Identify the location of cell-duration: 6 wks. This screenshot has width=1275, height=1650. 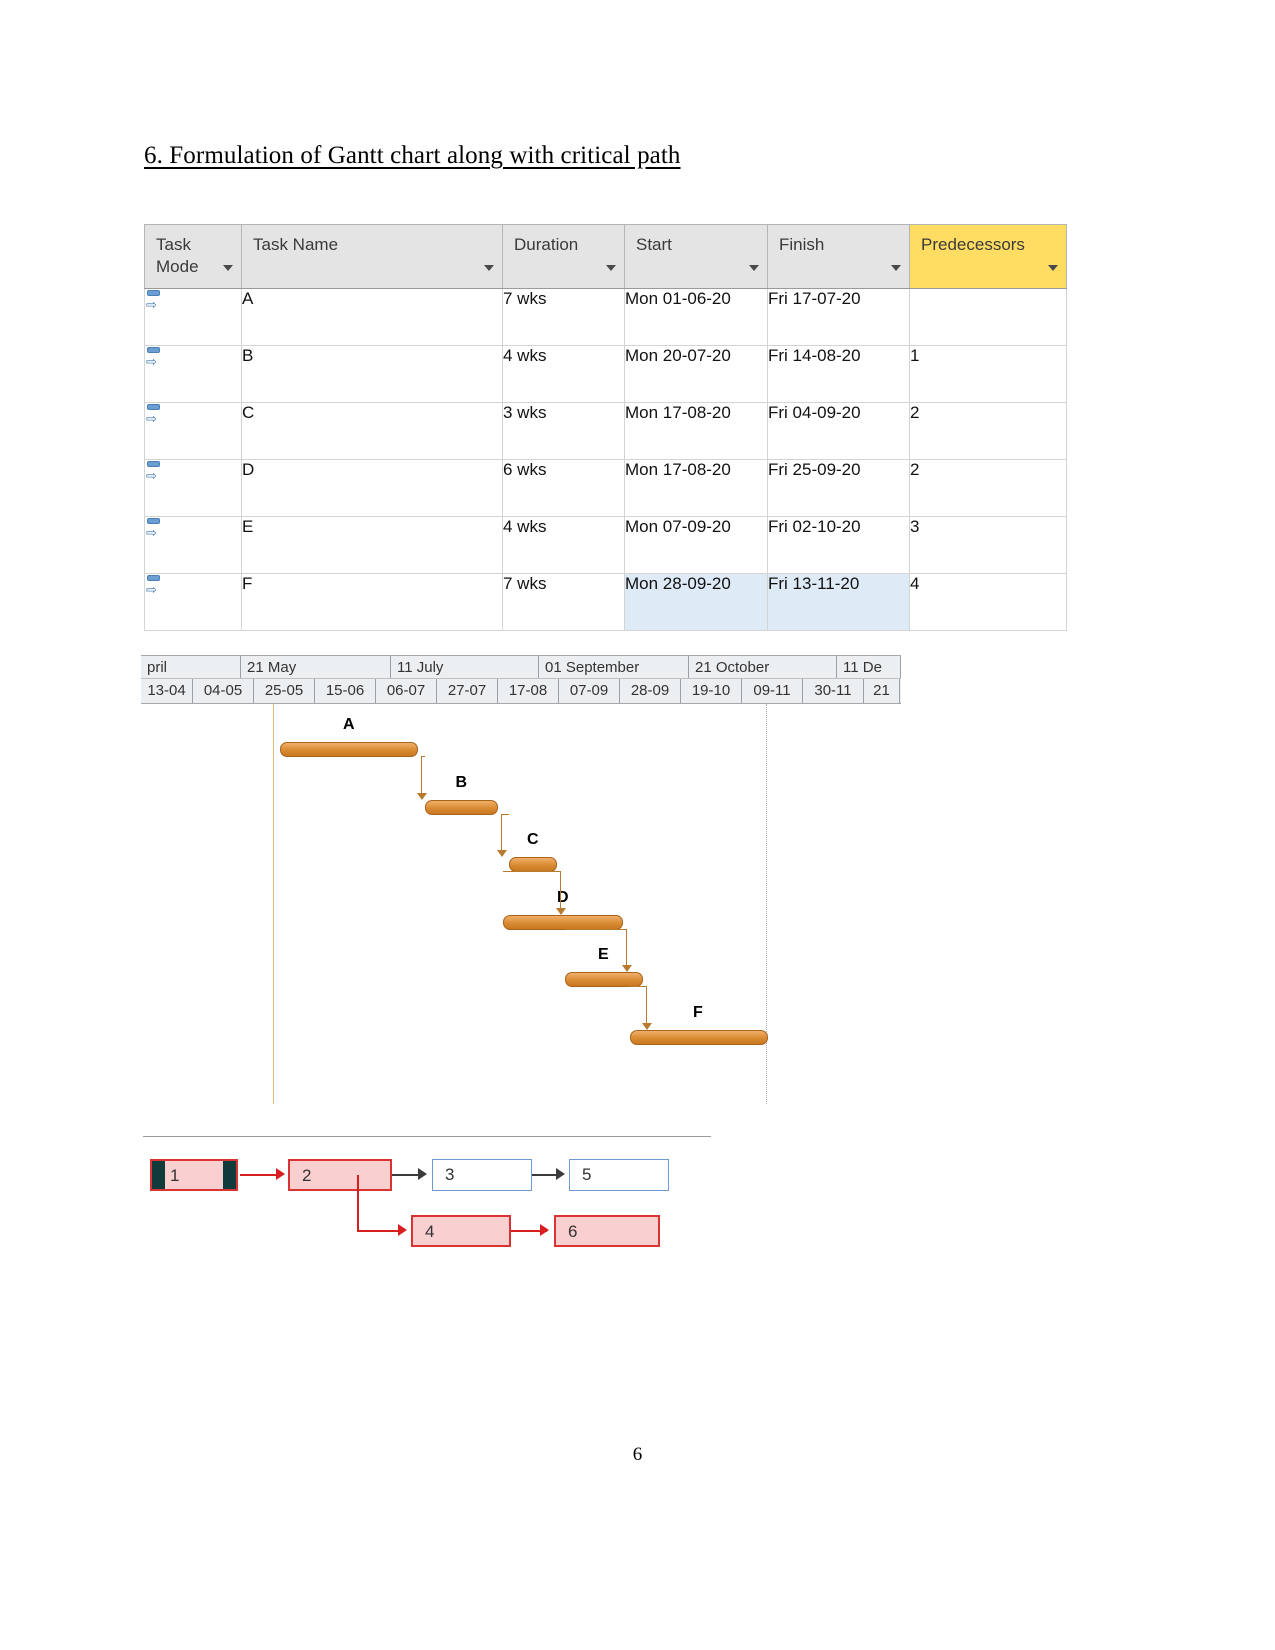
(563, 488).